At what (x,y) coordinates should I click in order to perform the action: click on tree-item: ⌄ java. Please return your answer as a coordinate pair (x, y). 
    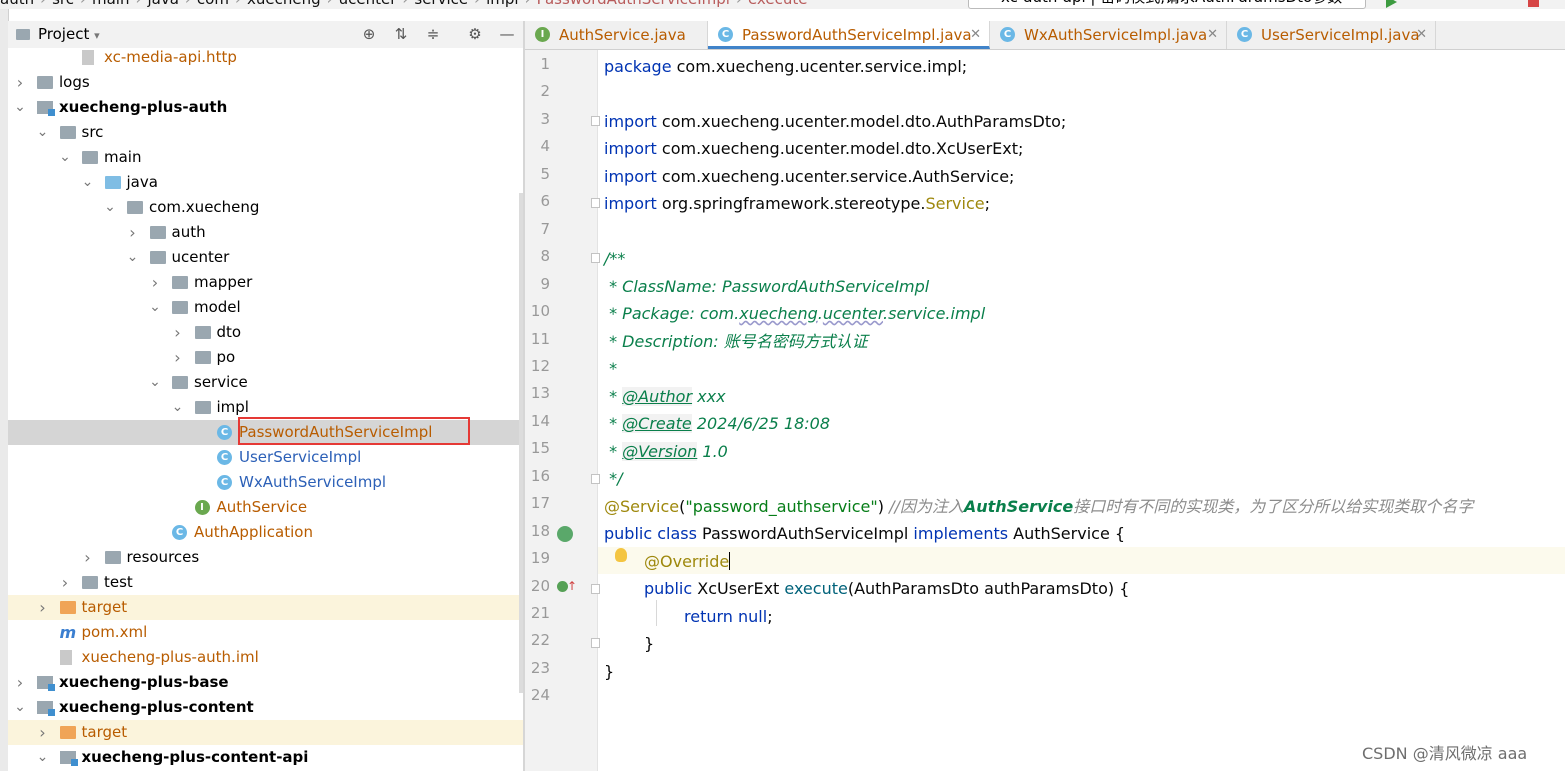
    Looking at the image, I should click on (265, 182).